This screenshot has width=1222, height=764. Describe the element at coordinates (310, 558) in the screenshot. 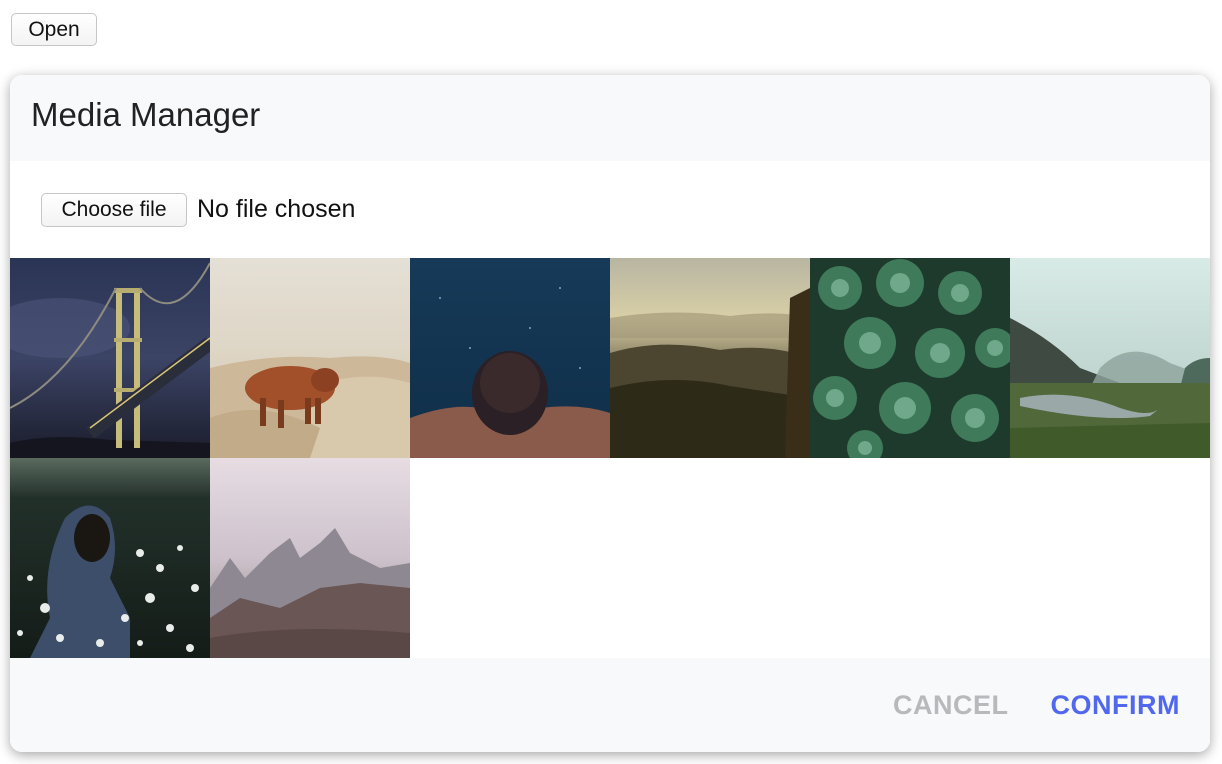

I see `media-thumbnail-mountains` at that location.